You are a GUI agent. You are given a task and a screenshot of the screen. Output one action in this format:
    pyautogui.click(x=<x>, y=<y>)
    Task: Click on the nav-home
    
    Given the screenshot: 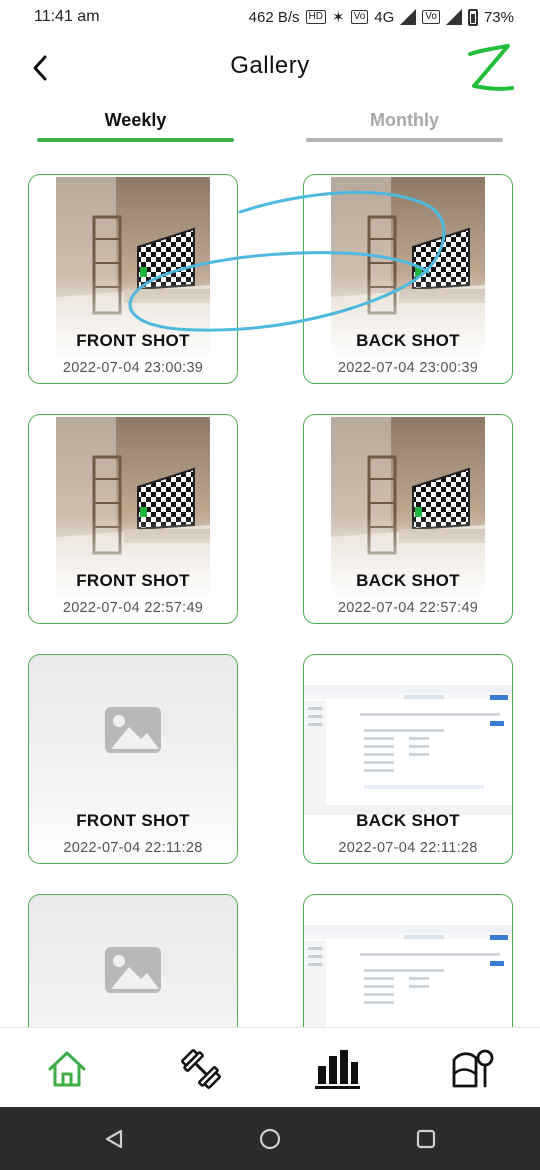 What is the action you would take?
    pyautogui.click(x=67, y=1069)
    